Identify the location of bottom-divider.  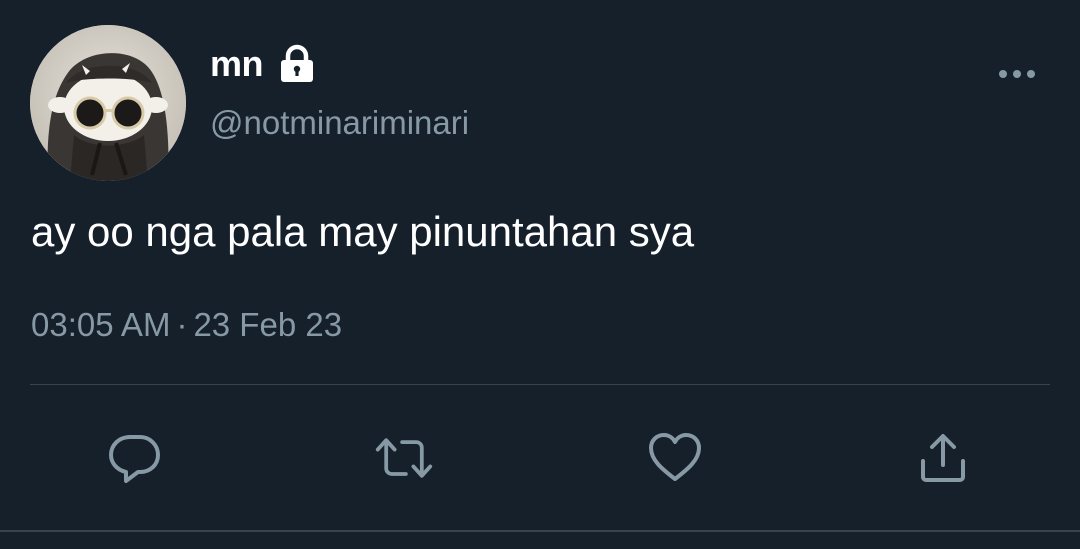
(540, 531).